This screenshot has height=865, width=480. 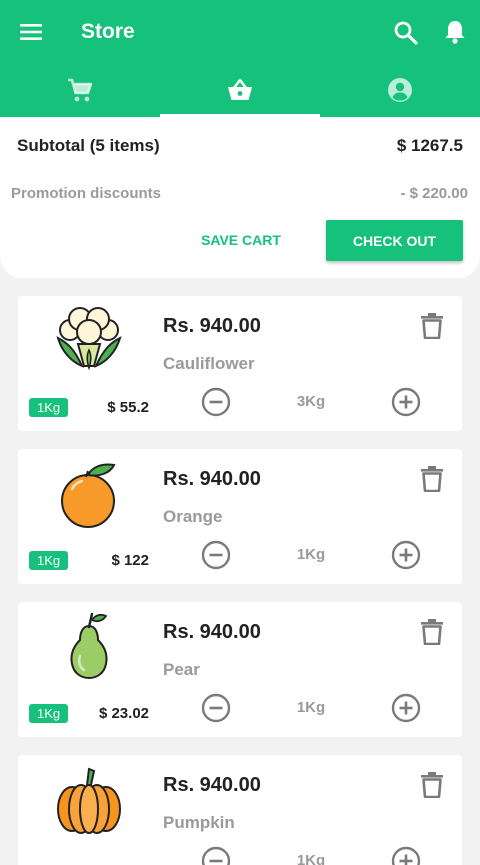 What do you see at coordinates (209, 363) in the screenshot?
I see `item-name: Cauliflower` at bounding box center [209, 363].